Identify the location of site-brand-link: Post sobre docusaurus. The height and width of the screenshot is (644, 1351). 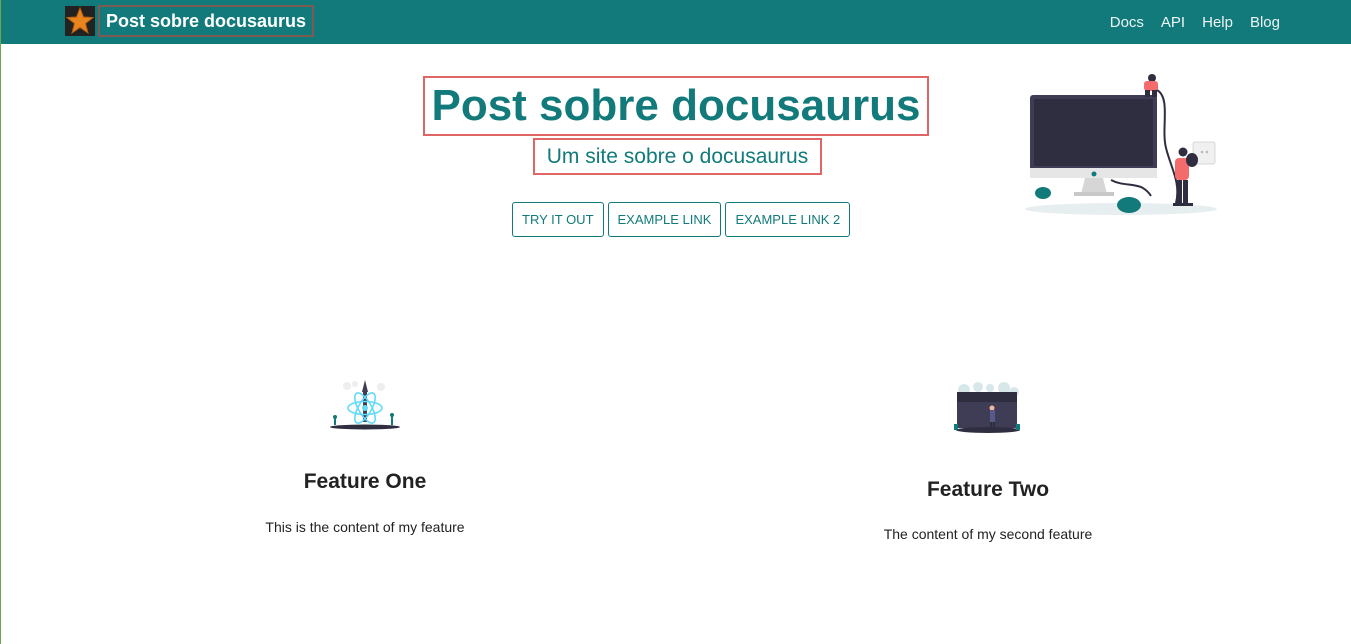
(206, 21).